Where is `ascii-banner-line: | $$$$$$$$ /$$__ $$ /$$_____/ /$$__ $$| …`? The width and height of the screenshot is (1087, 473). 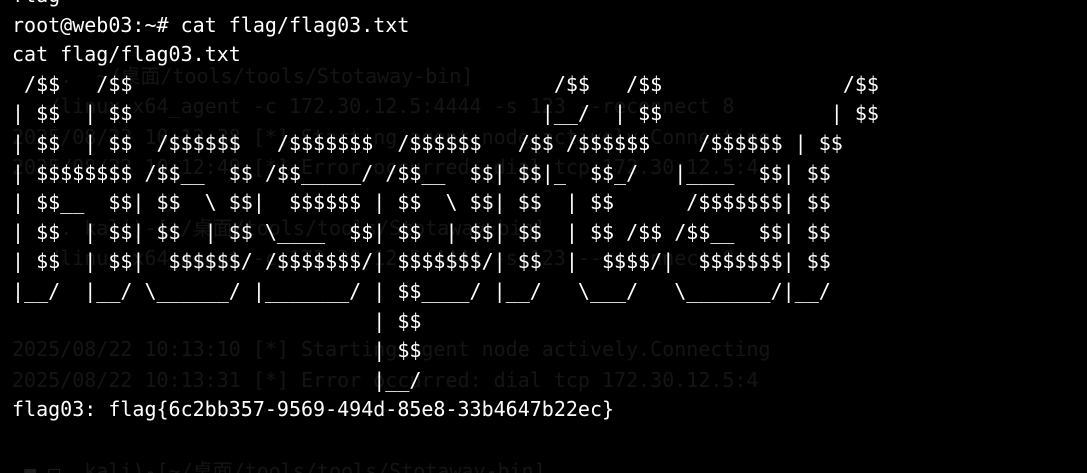 ascii-banner-line: | $$$$$$$$ /$$__ $$ /$$_____/ /$$__ $$| … is located at coordinates (421, 172).